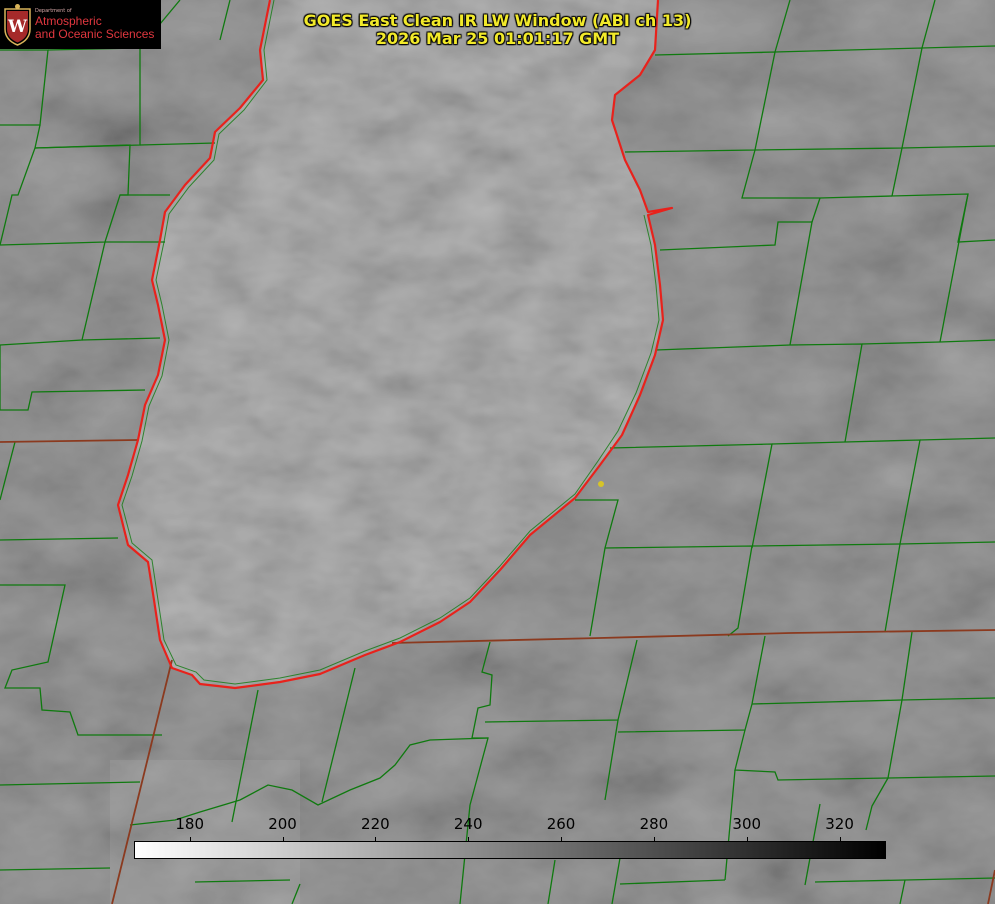  What do you see at coordinates (497, 20) in the screenshot?
I see `image-title: GOES East Clean IR LW Window (ABI ch 13)` at bounding box center [497, 20].